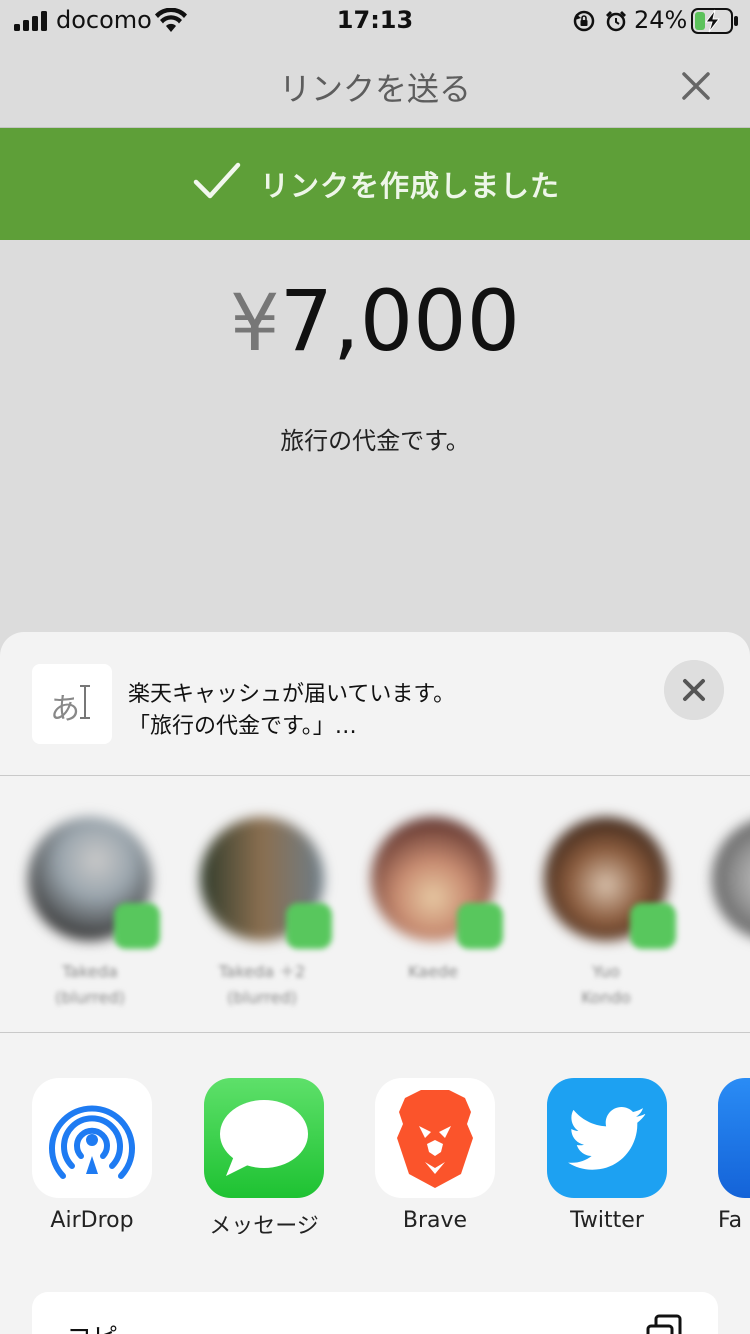 This screenshot has height=1334, width=750. I want to click on share-app-twitter: Twitter, so click(607, 1155).